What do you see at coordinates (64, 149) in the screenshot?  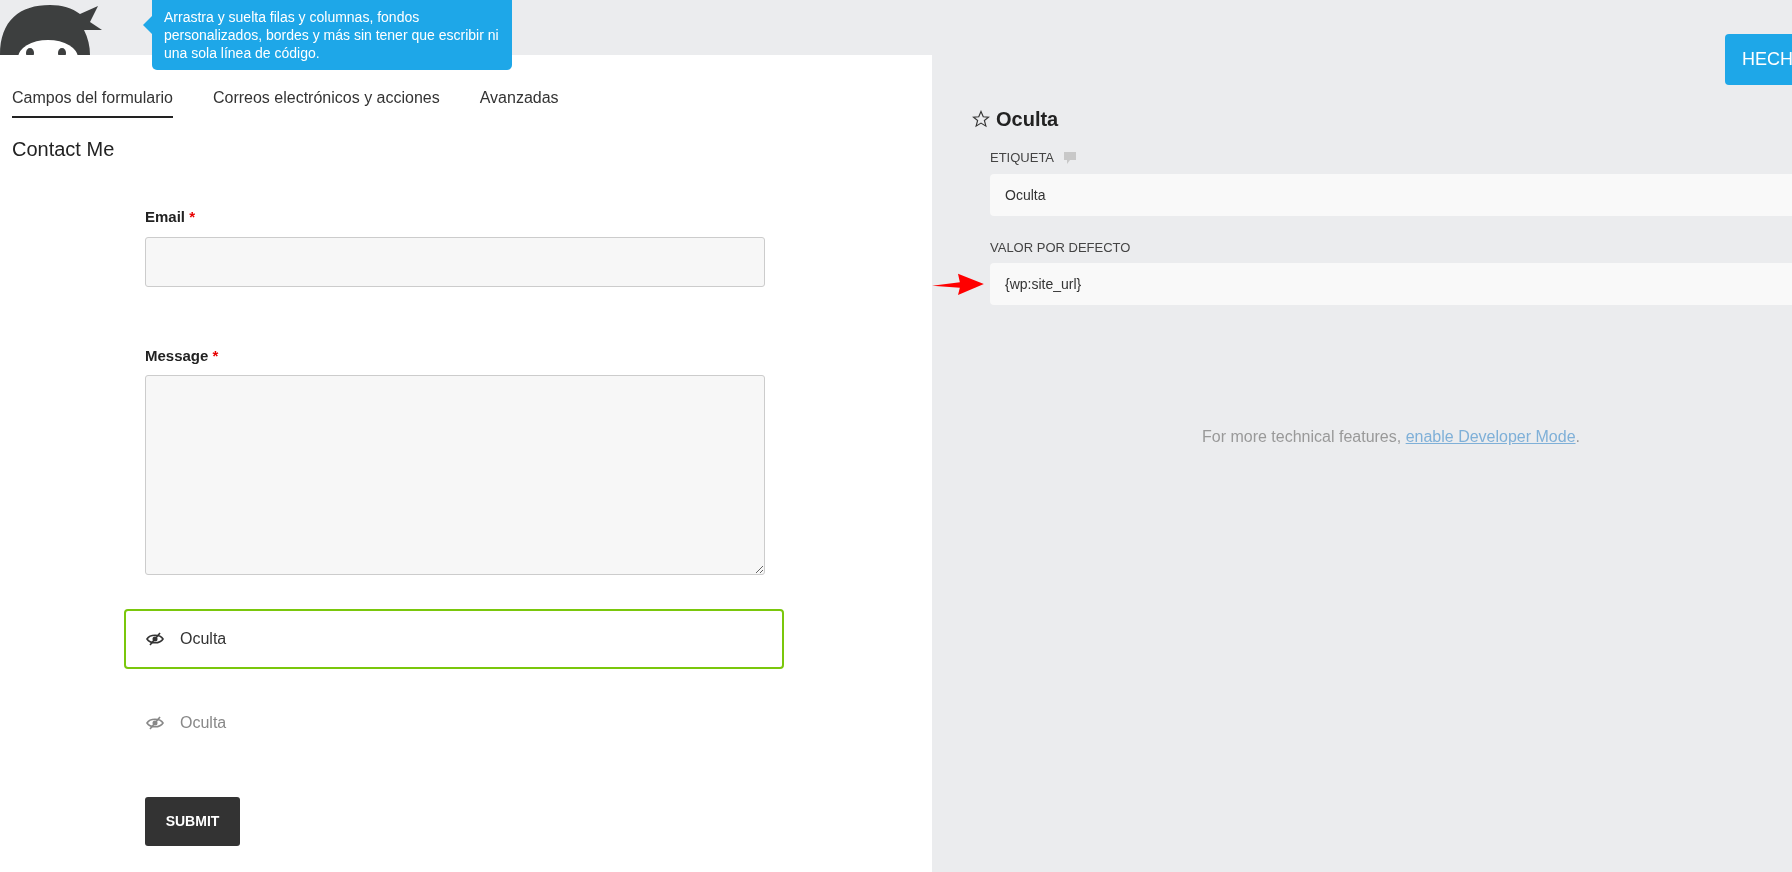 I see `form-title: Contact Me` at bounding box center [64, 149].